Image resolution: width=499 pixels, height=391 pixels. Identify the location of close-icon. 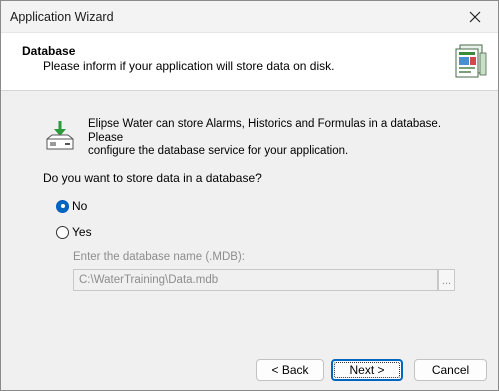
(475, 16).